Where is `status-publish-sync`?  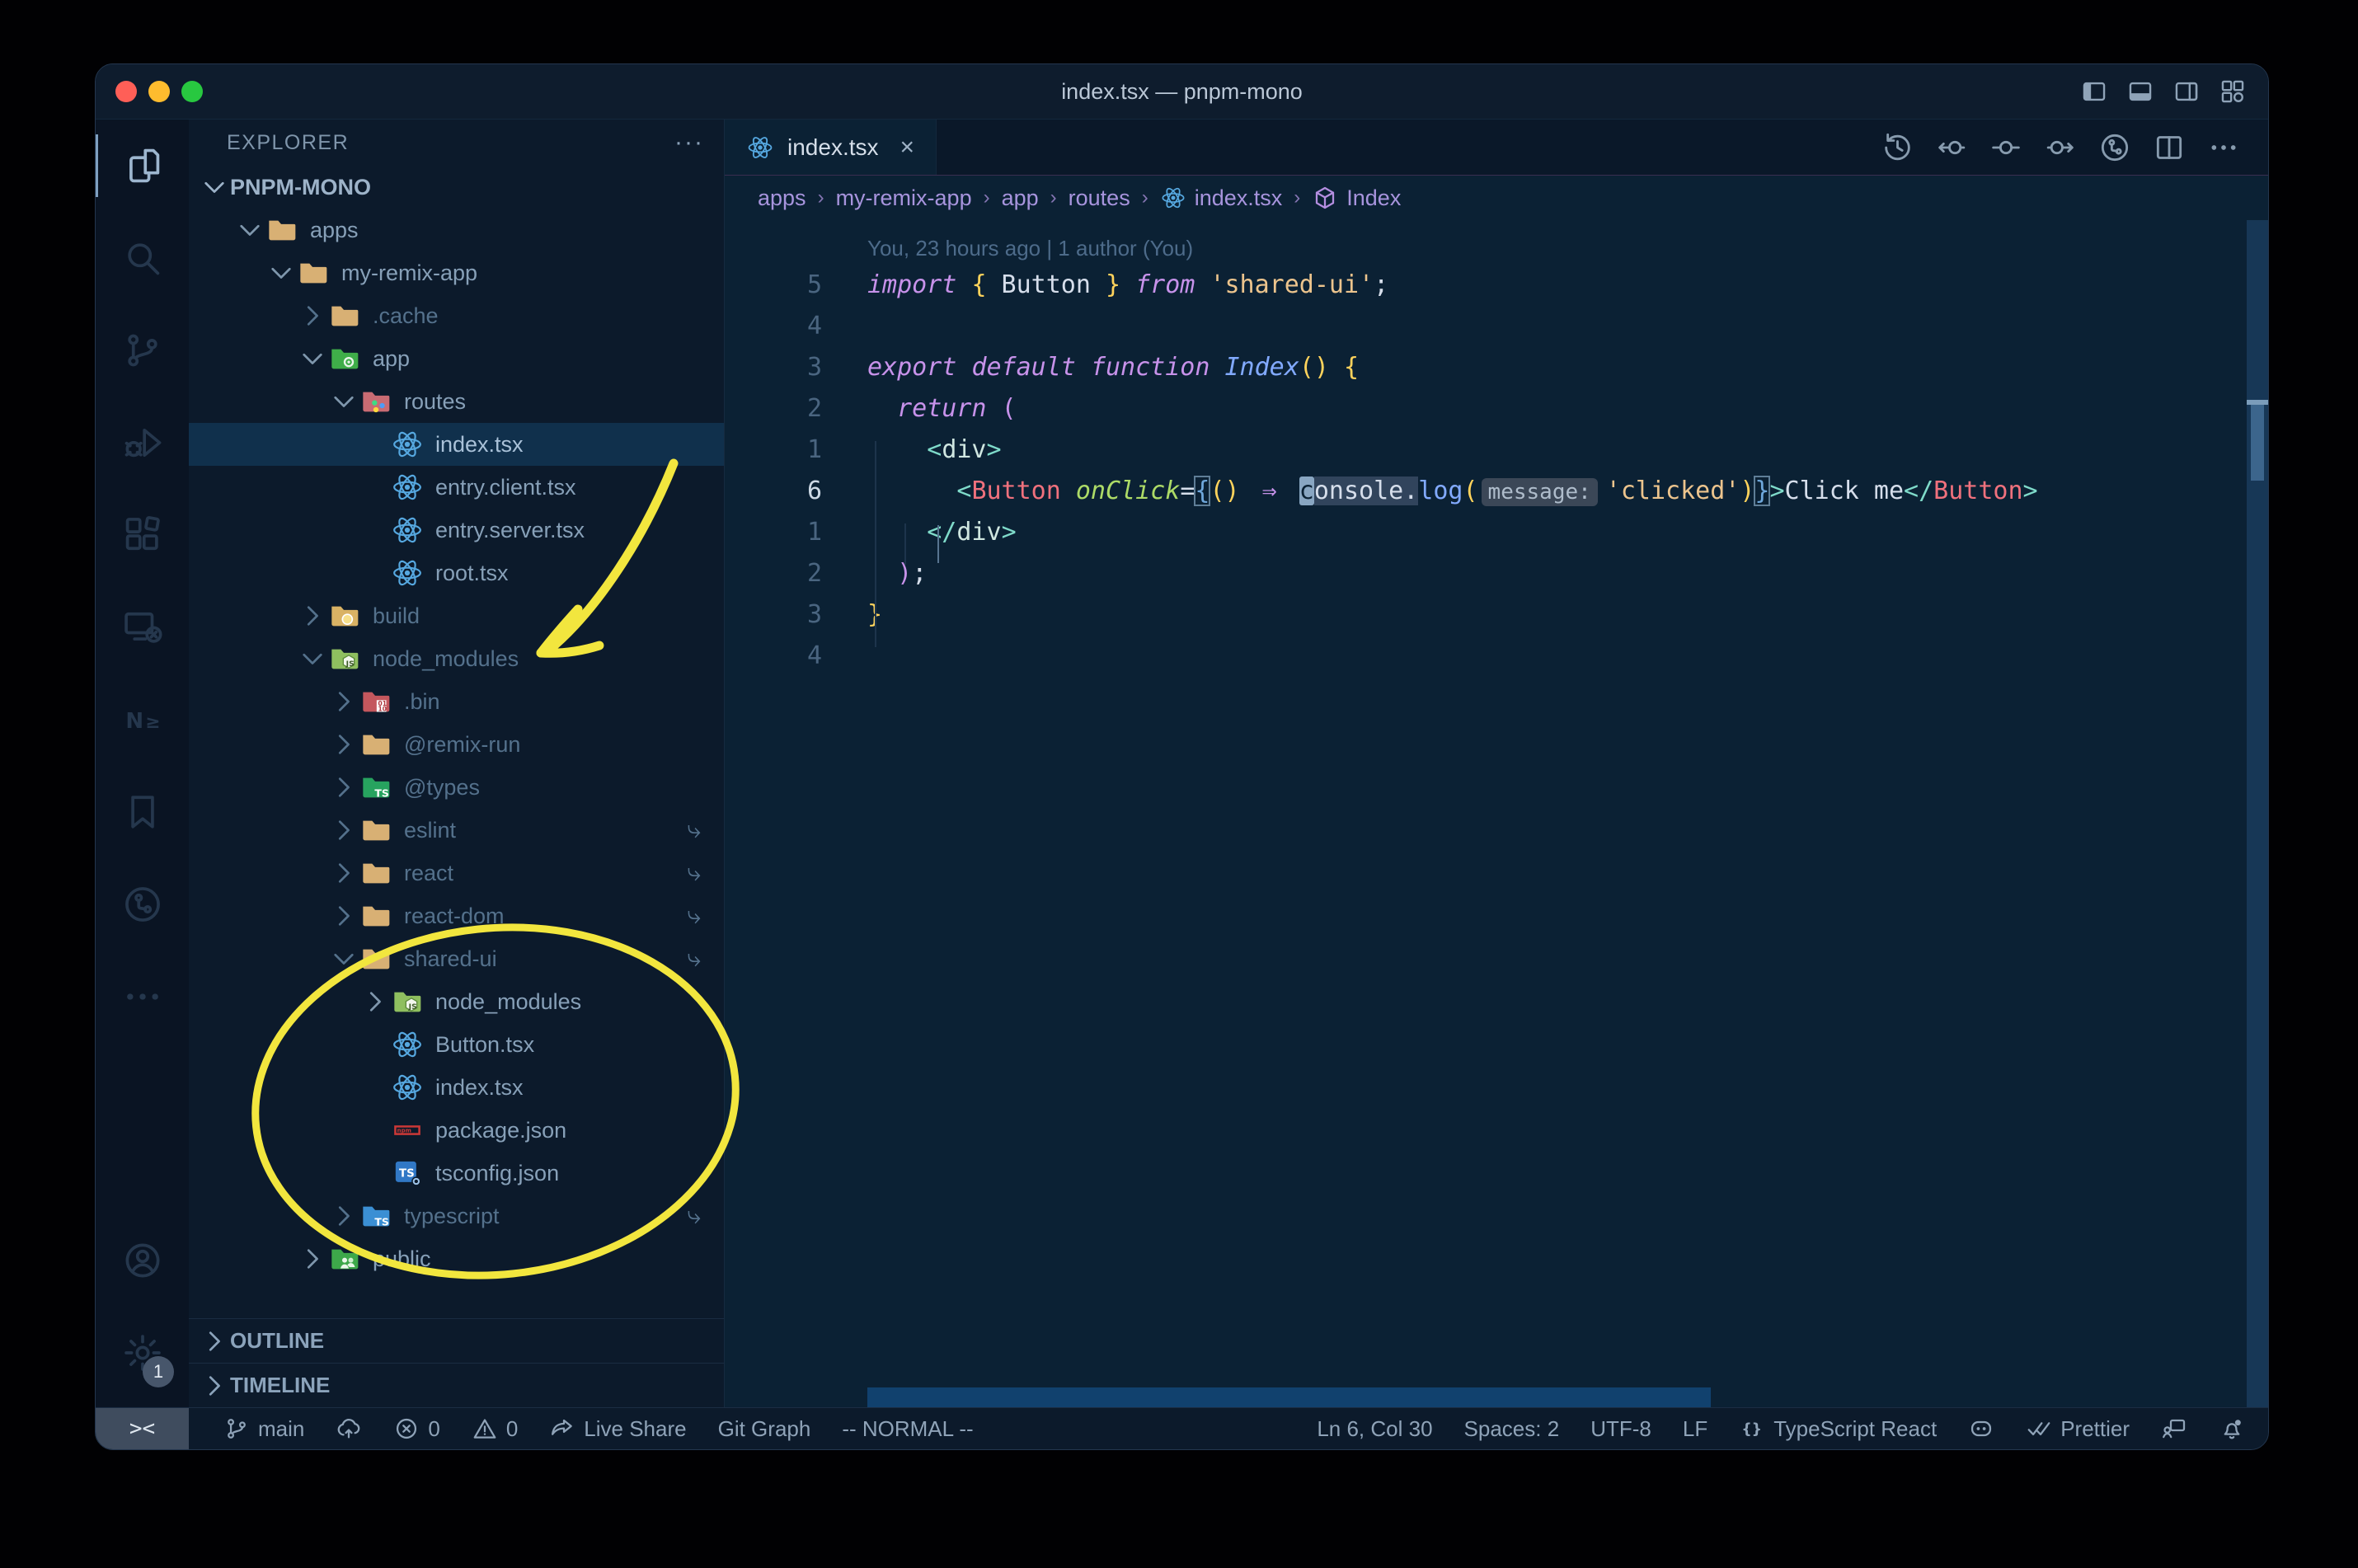 status-publish-sync is located at coordinates (349, 1428).